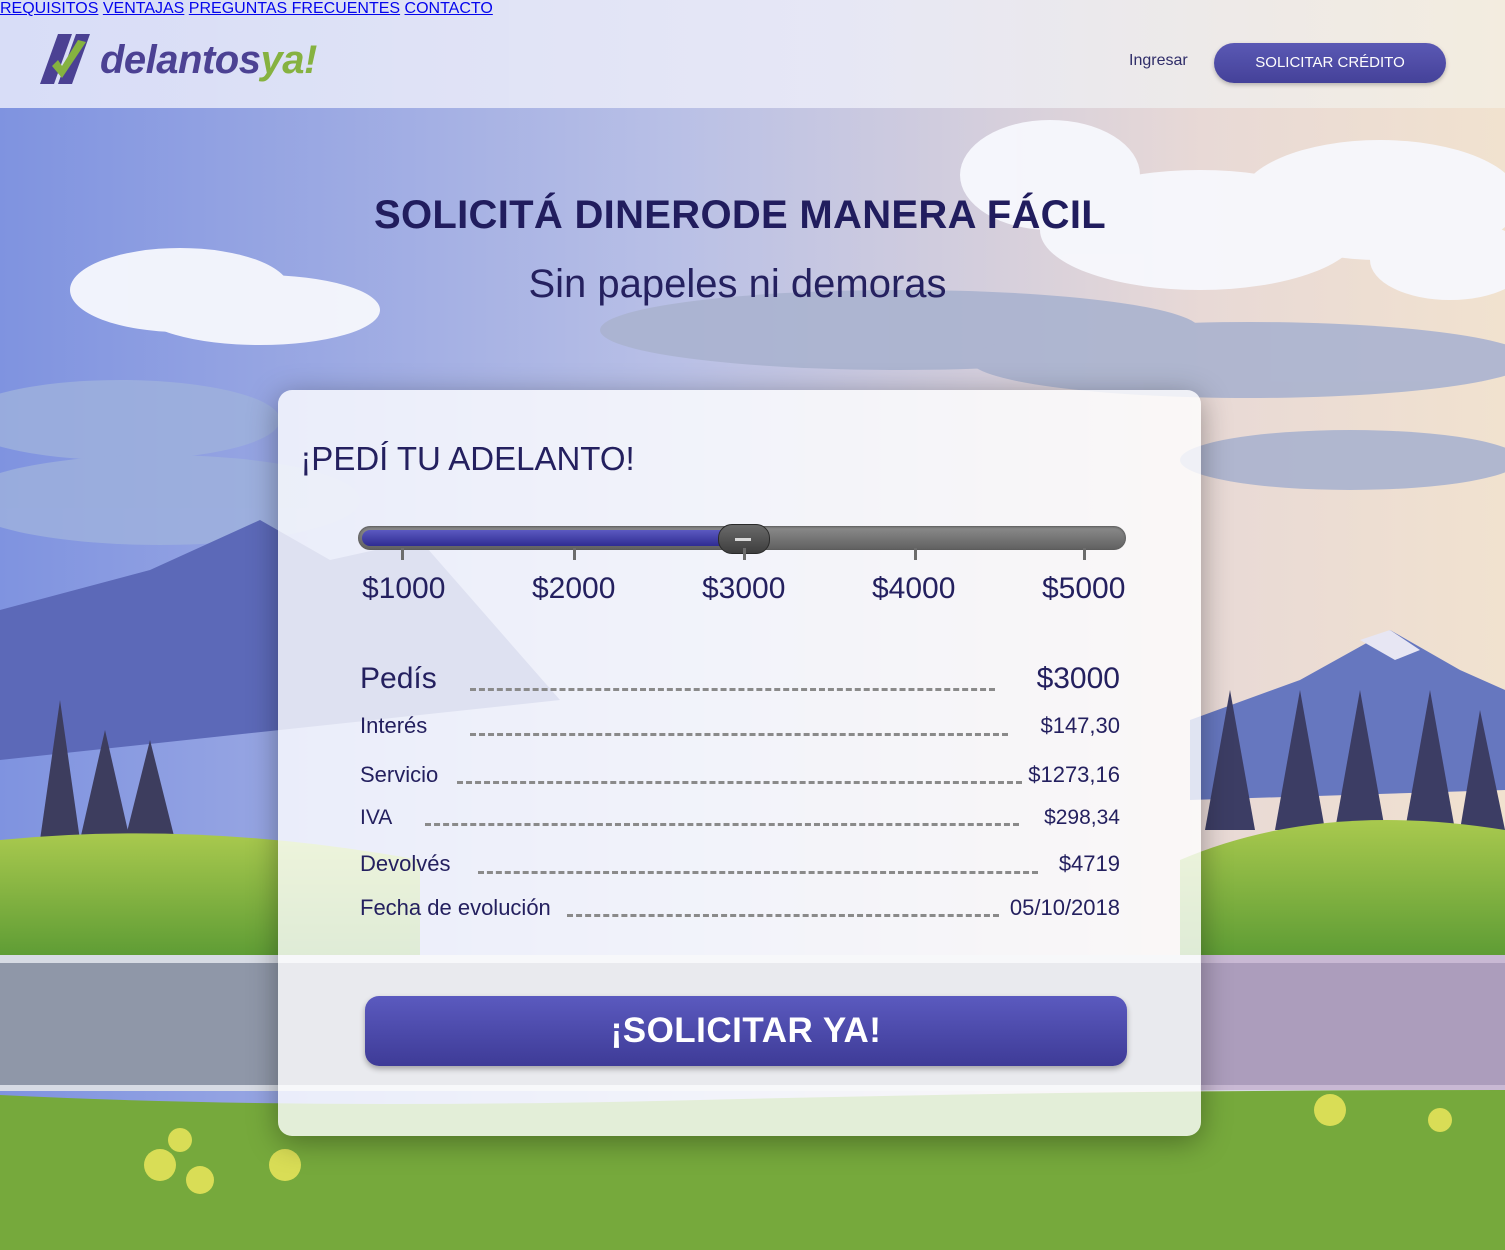 This screenshot has width=1505, height=1250. I want to click on amount-slider-fill, so click(552, 538).